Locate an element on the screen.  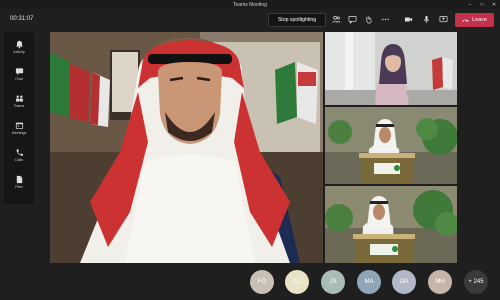
files-icon is located at coordinates (19, 179).